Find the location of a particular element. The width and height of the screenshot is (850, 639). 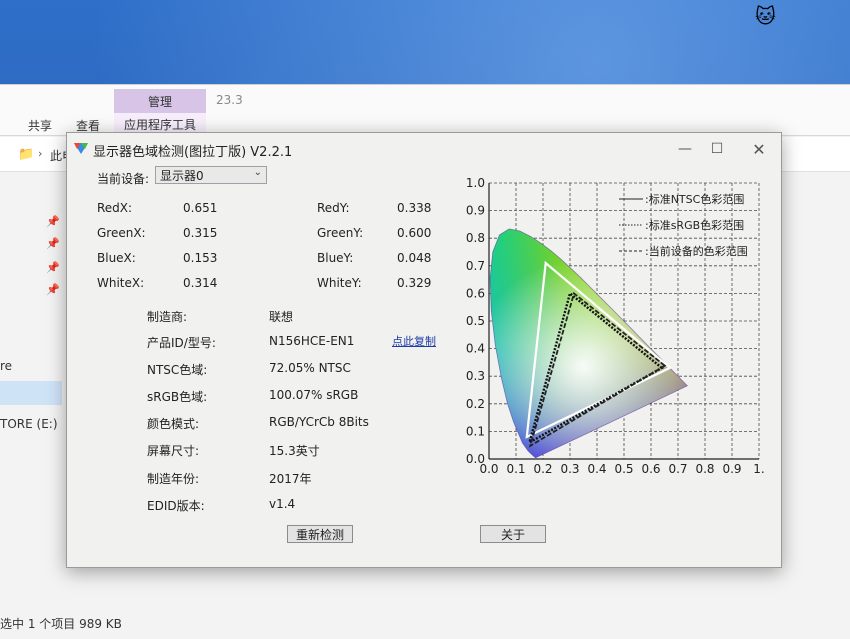

chart-legend: :标准NTSC色彩范围 :标准sRGB色彩范围 :当前设备的色彩范围 is located at coordinates (683, 225).